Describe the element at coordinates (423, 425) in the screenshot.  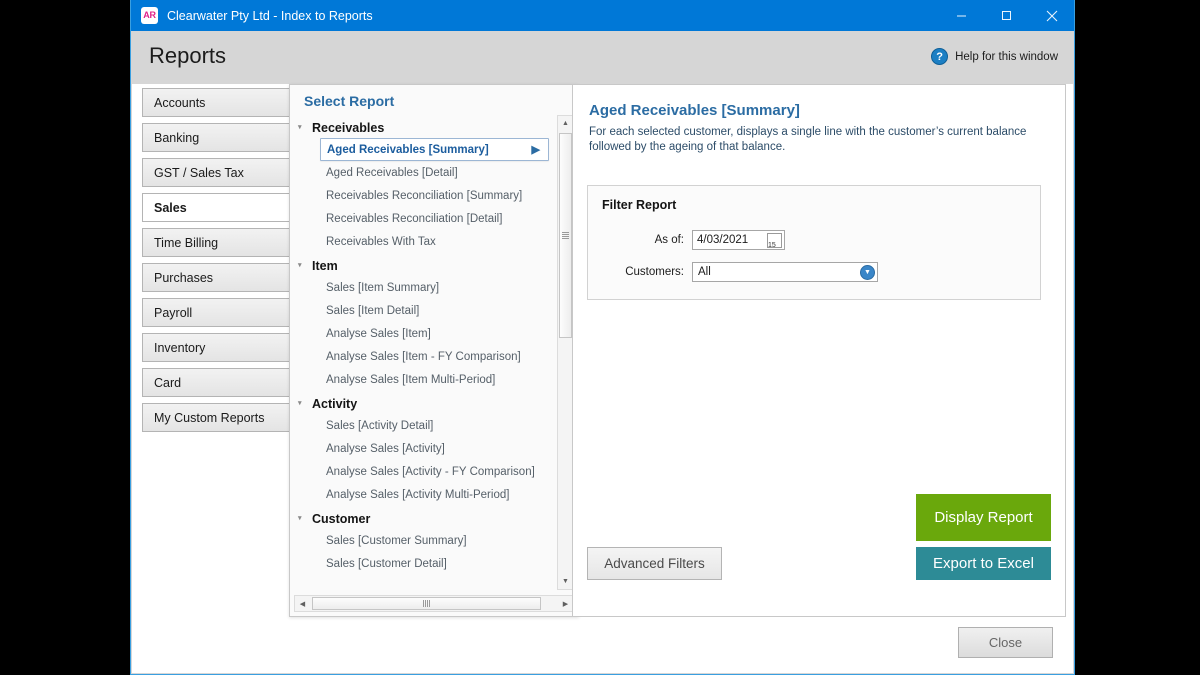
I see `report-list-item: Sales [Activity Detail]` at that location.